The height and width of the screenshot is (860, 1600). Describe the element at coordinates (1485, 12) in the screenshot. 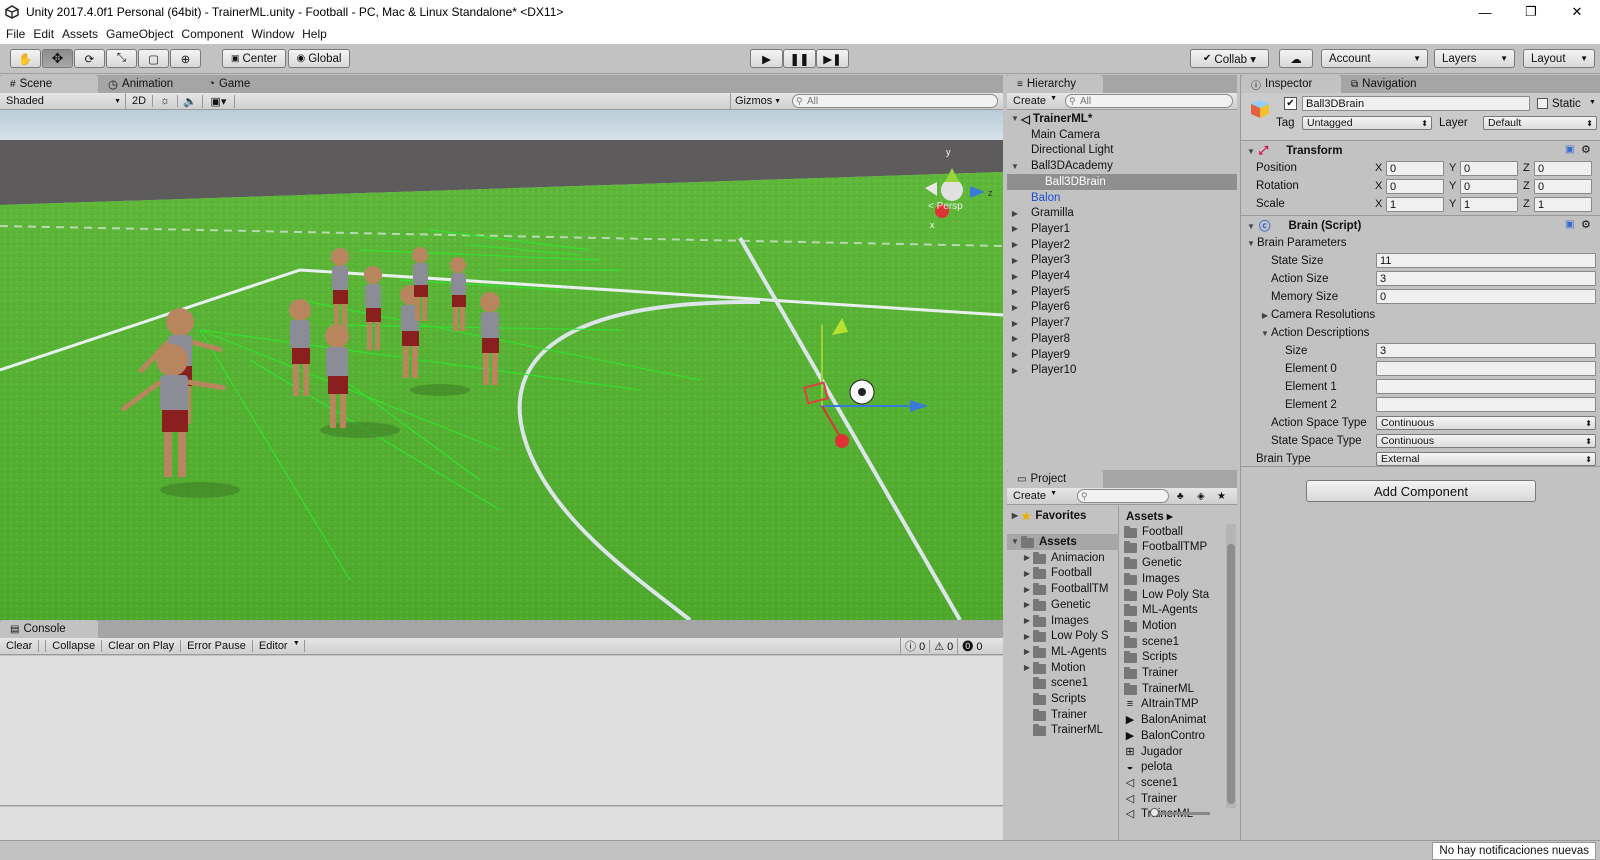

I see `minimize-button: —` at that location.